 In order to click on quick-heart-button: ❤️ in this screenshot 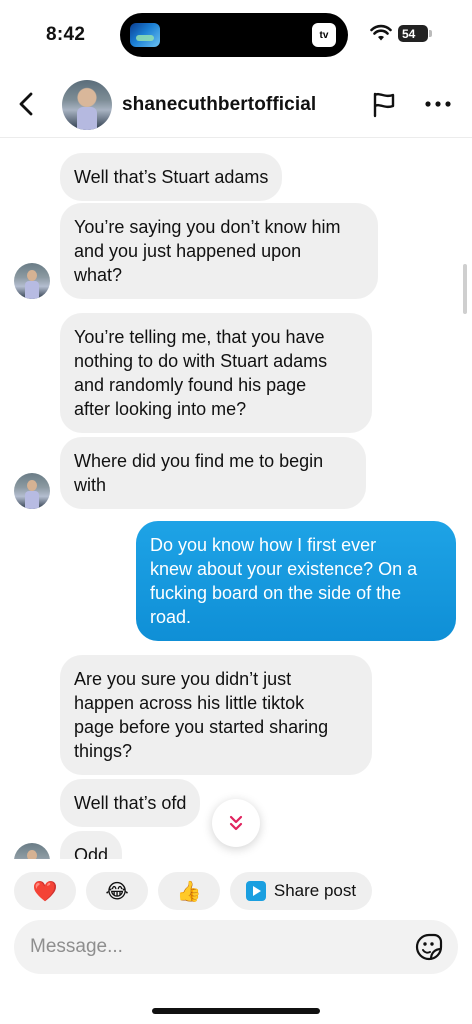, I will do `click(45, 891)`.